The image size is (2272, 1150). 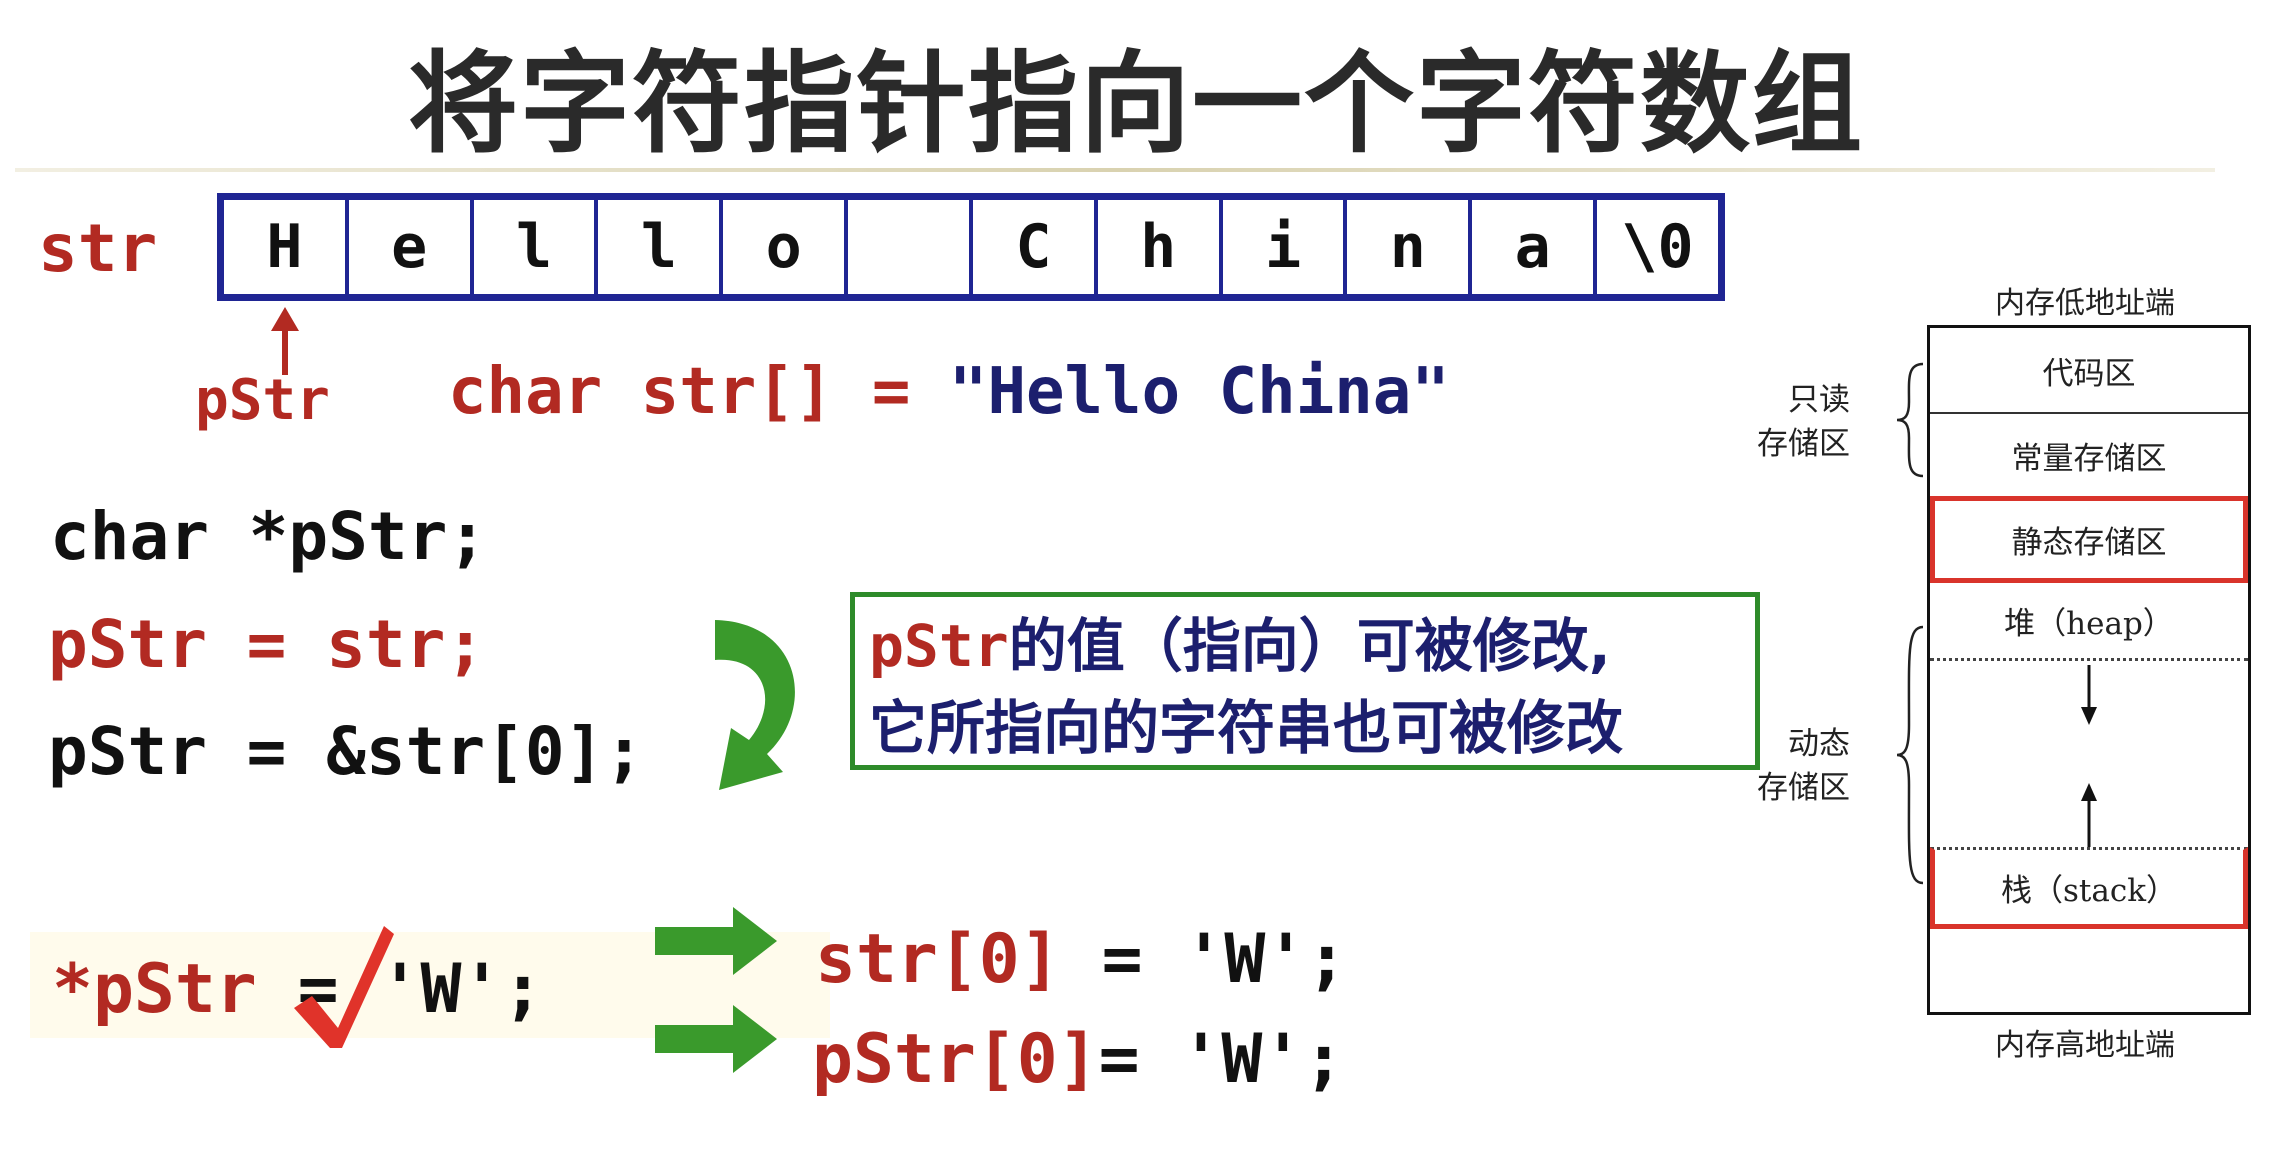 I want to click on equiv1-lhs: str[0], so click(x=938, y=959).